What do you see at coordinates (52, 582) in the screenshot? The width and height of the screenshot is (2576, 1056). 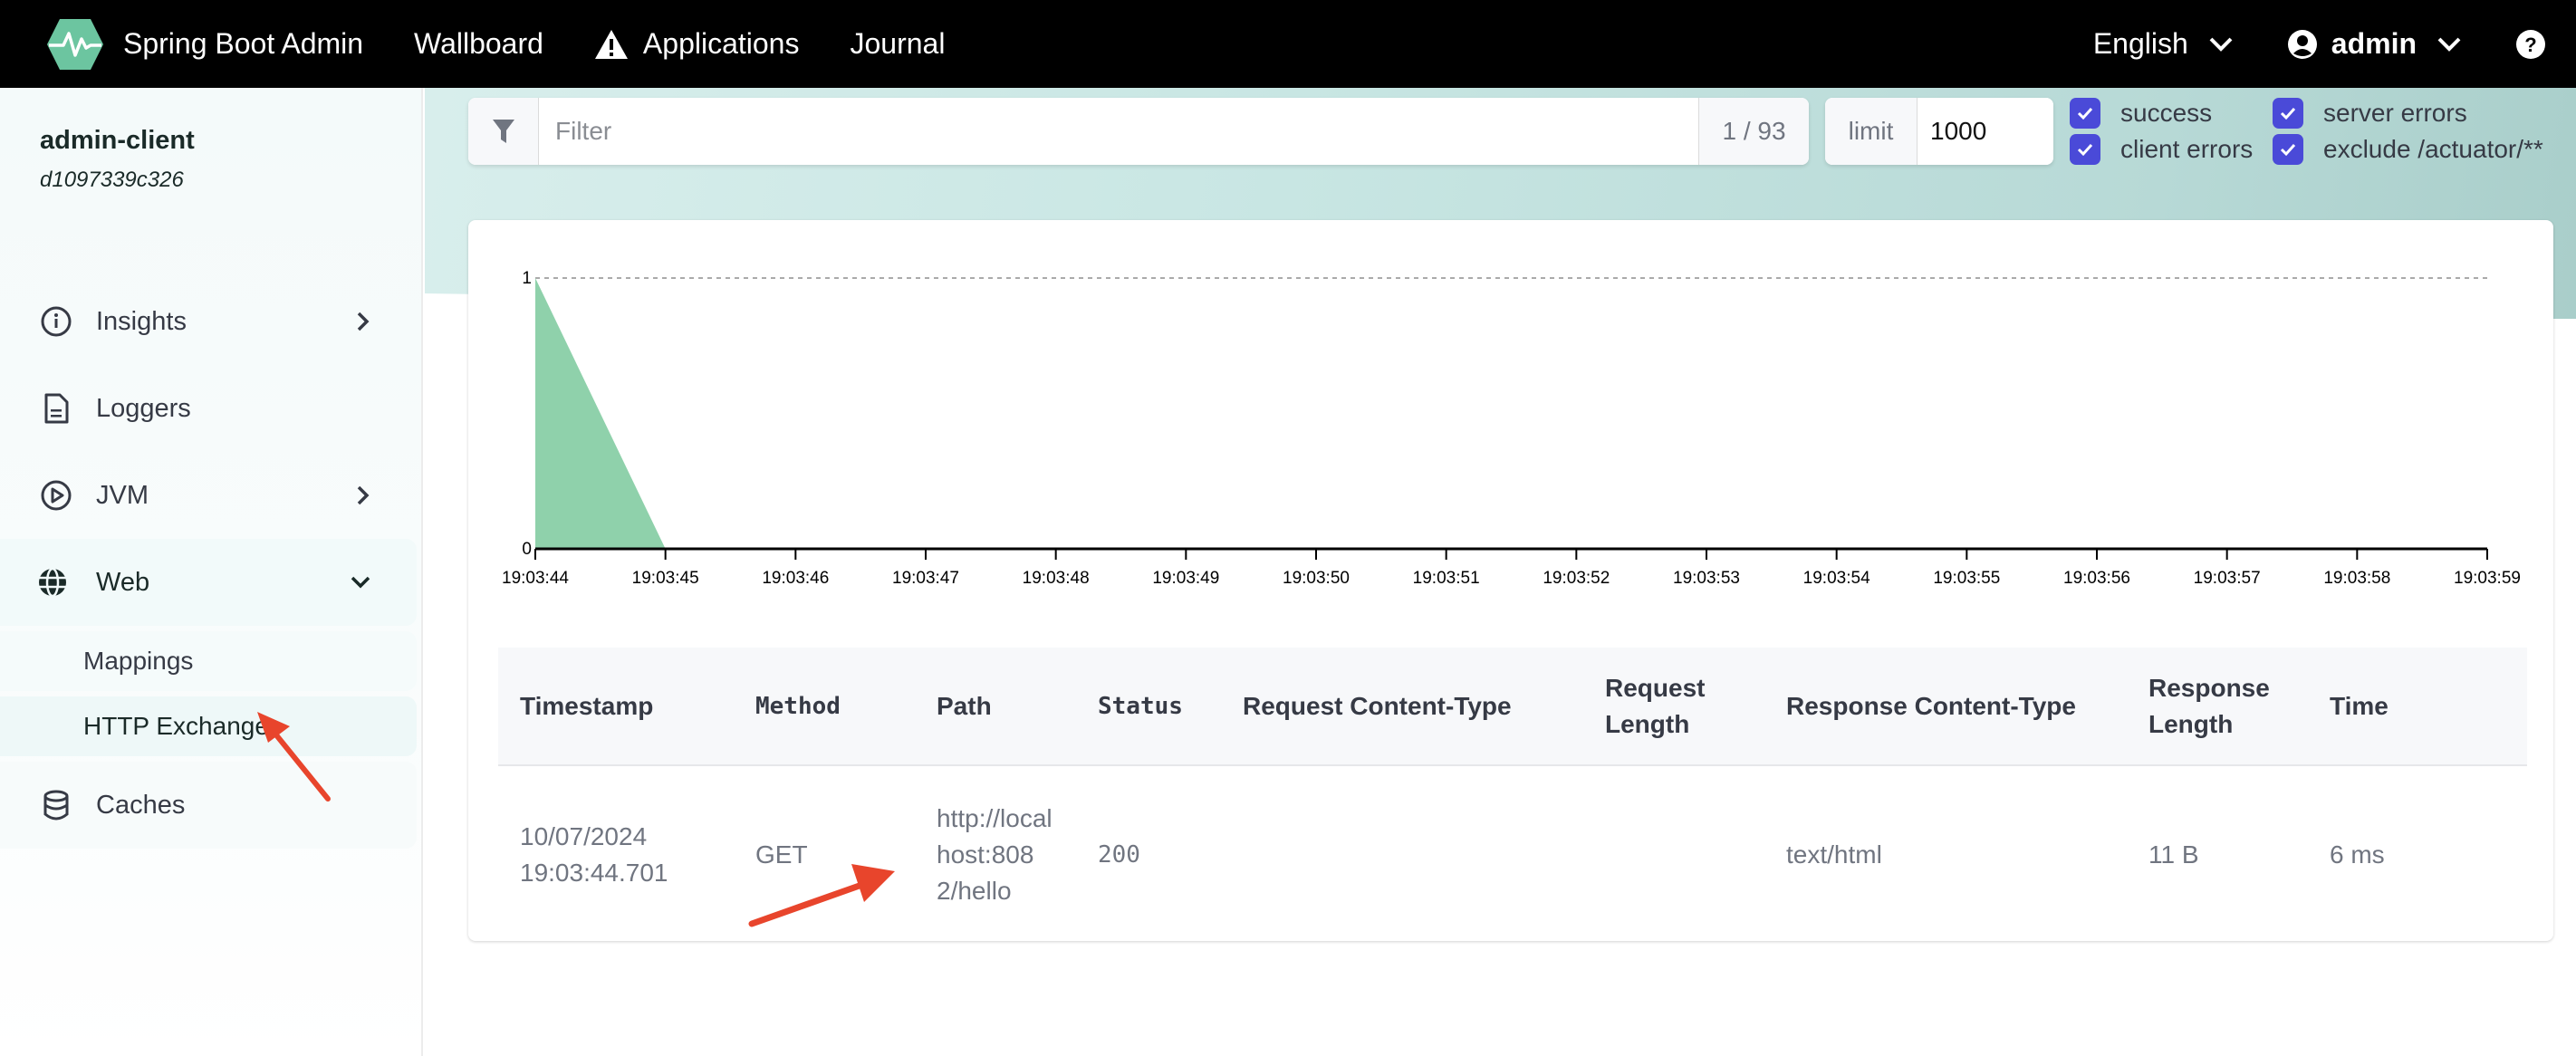 I see `globe-icon` at bounding box center [52, 582].